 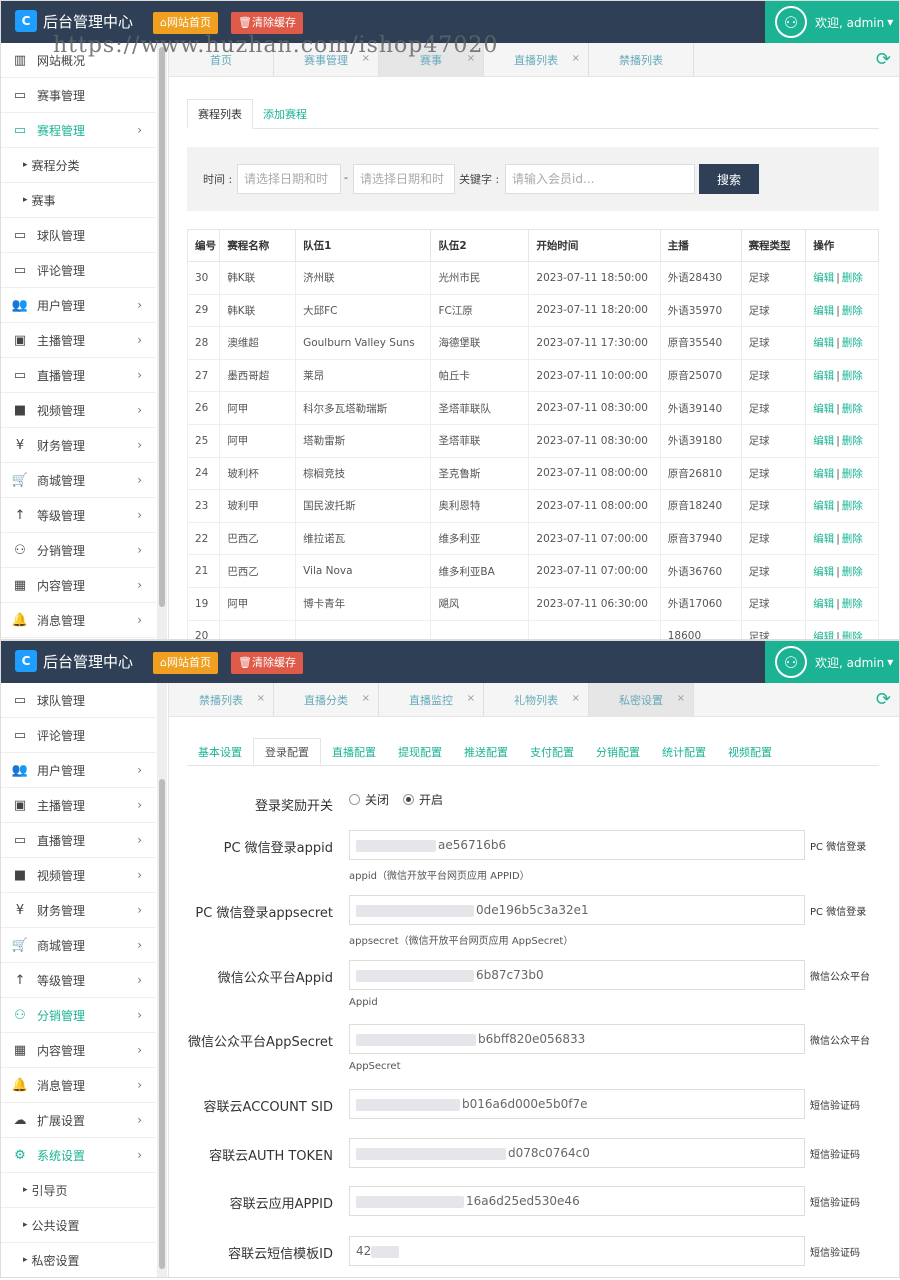 What do you see at coordinates (536, 60) in the screenshot?
I see `tab: 直播列表 ×` at bounding box center [536, 60].